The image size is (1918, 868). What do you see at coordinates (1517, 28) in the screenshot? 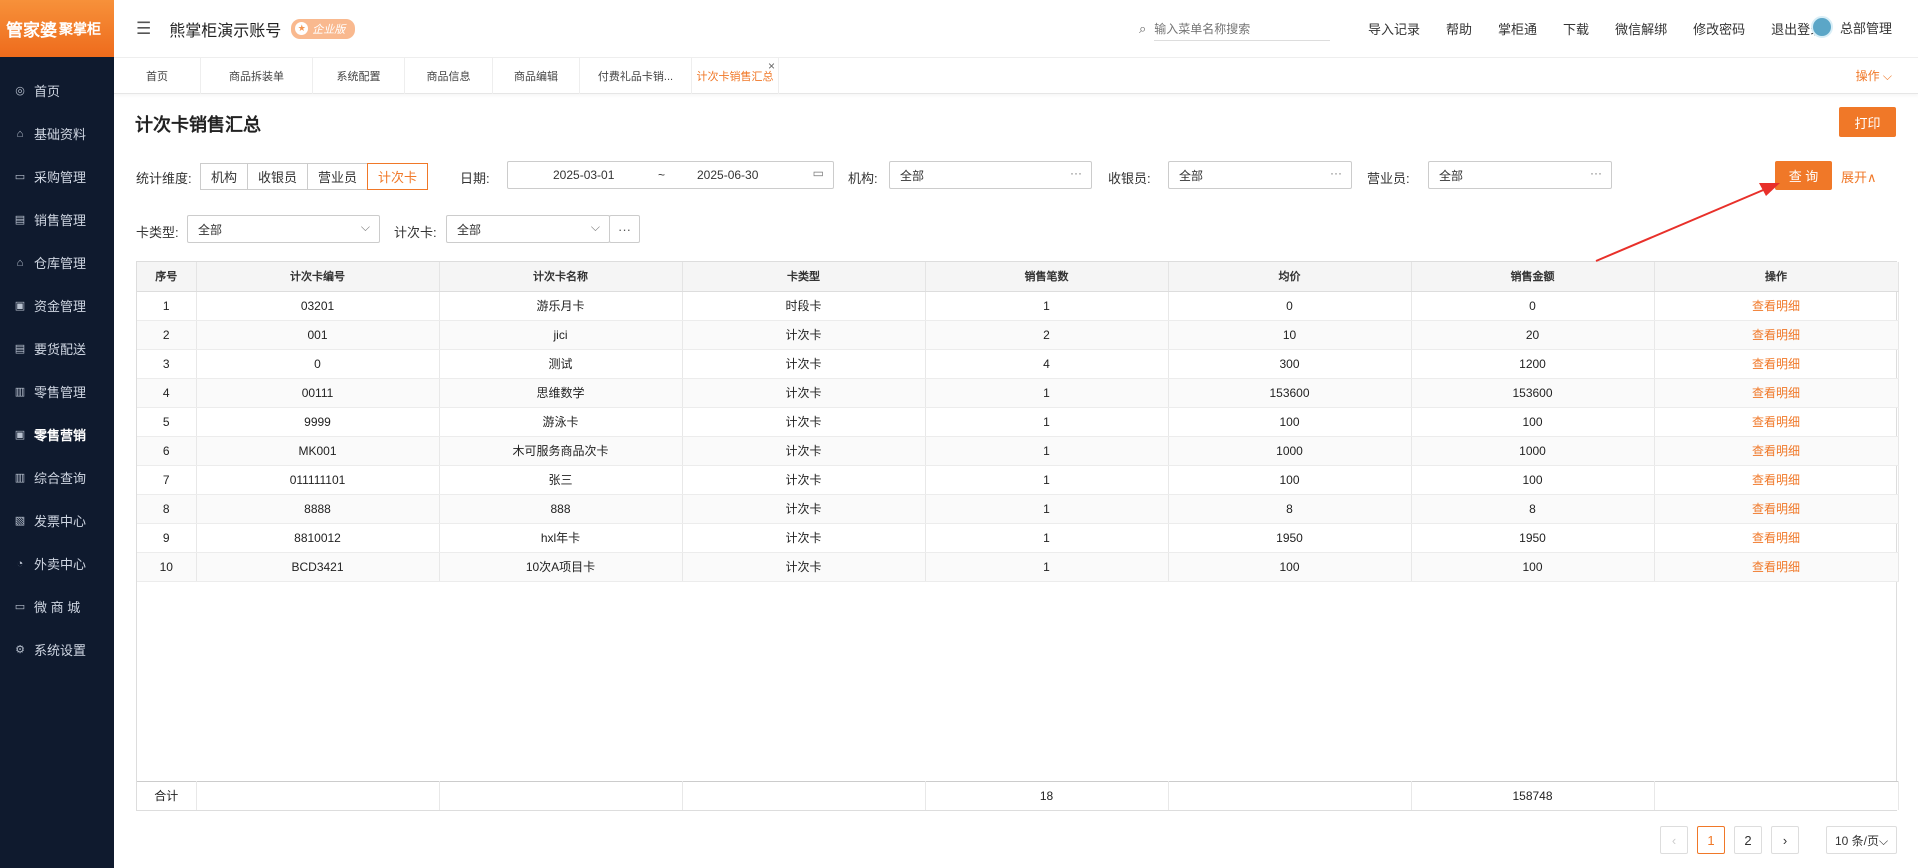
I see `top-link: 掌柜通` at bounding box center [1517, 28].